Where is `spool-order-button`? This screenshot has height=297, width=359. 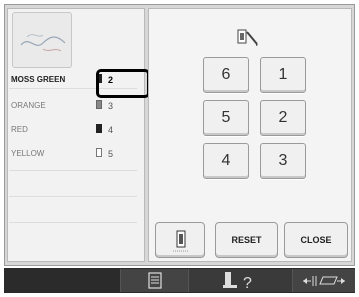 spool-order-button is located at coordinates (180, 240).